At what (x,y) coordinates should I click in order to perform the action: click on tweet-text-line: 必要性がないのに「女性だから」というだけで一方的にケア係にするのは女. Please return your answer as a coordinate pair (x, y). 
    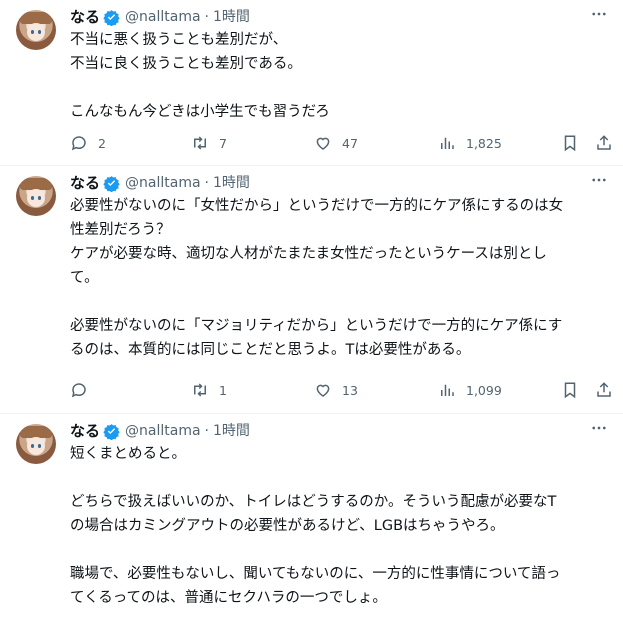
    Looking at the image, I should click on (317, 206).